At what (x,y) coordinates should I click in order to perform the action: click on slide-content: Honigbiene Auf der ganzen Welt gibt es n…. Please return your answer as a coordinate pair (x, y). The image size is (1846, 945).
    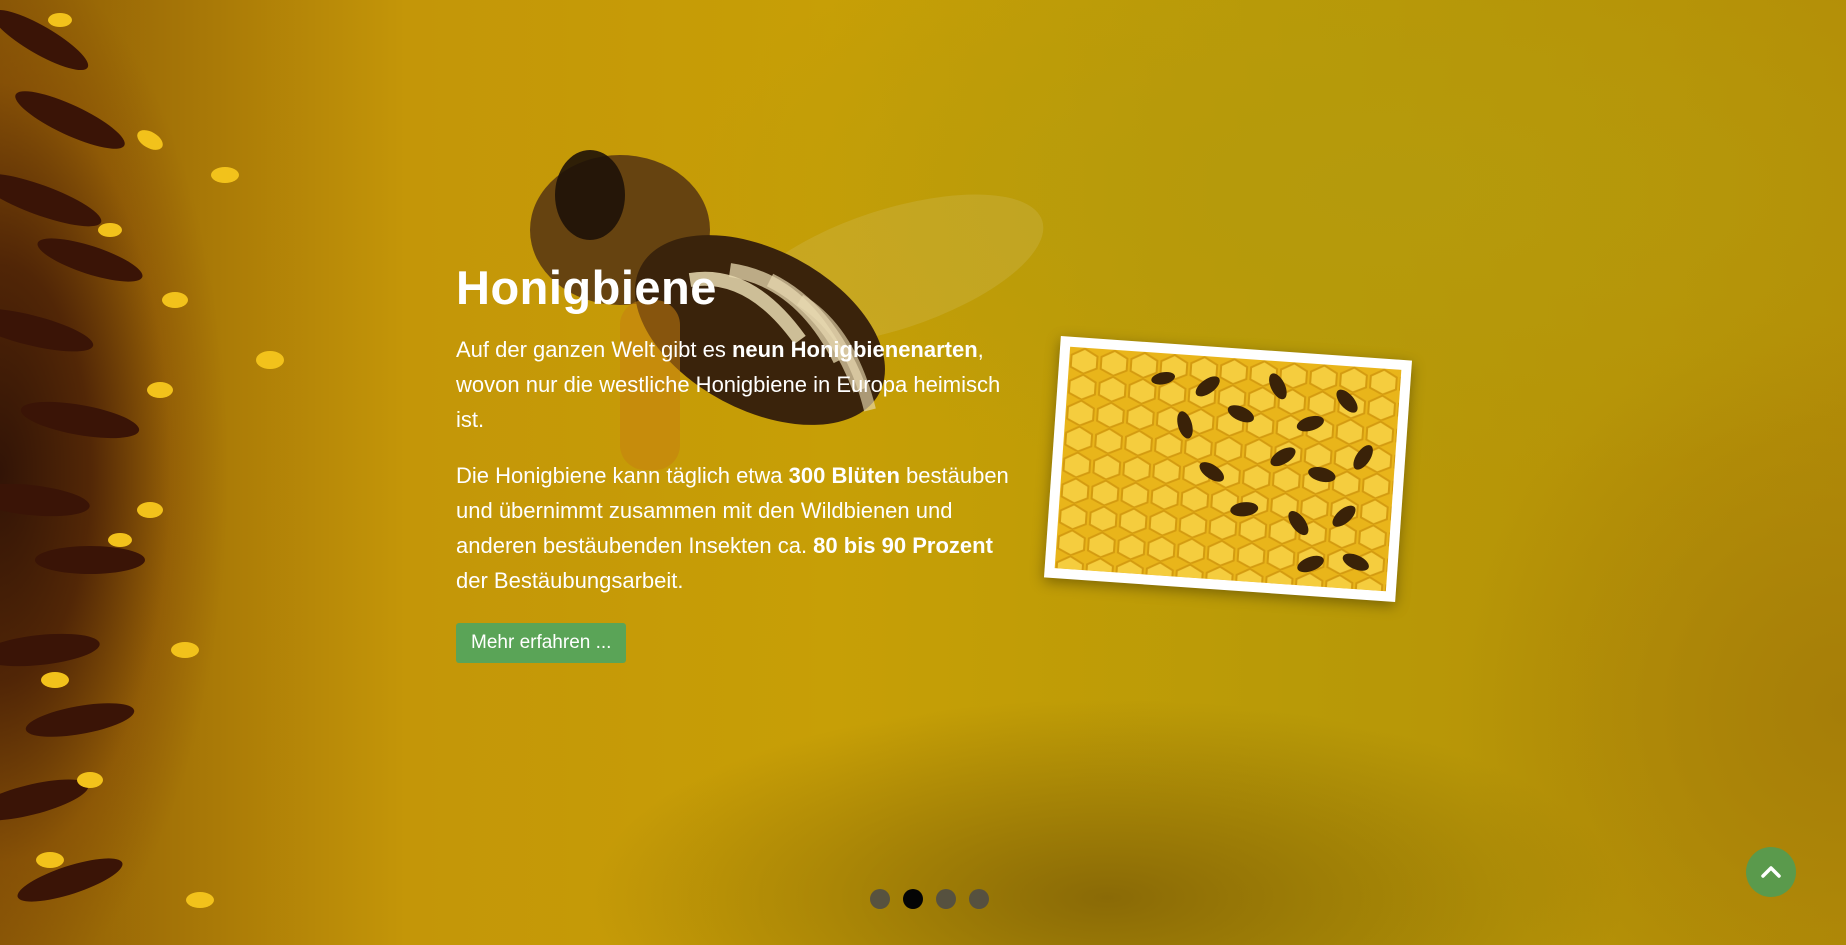
    Looking at the image, I should click on (736, 462).